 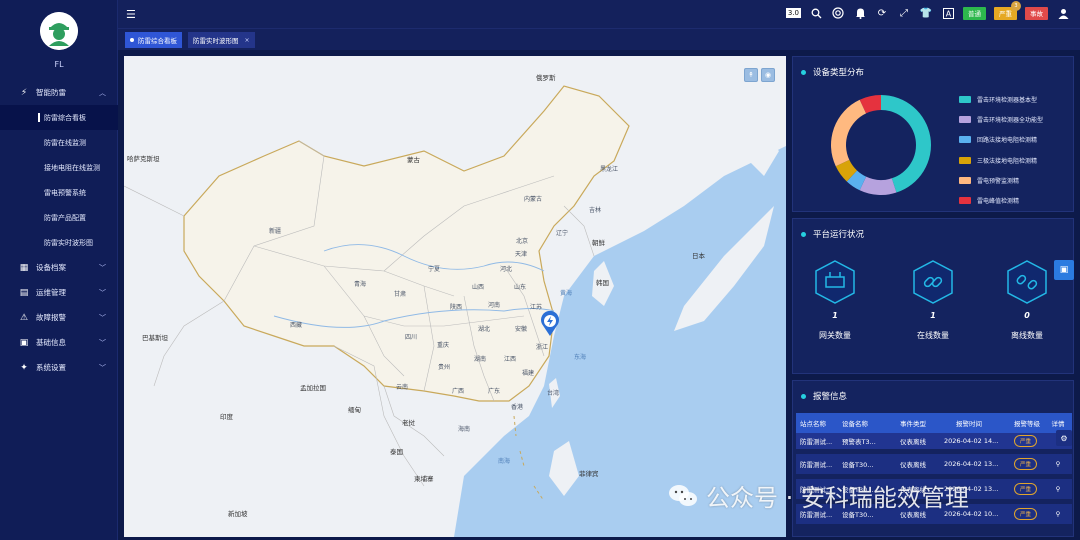 What do you see at coordinates (528, 373) in the screenshot?
I see `map-label-province: 福建` at bounding box center [528, 373].